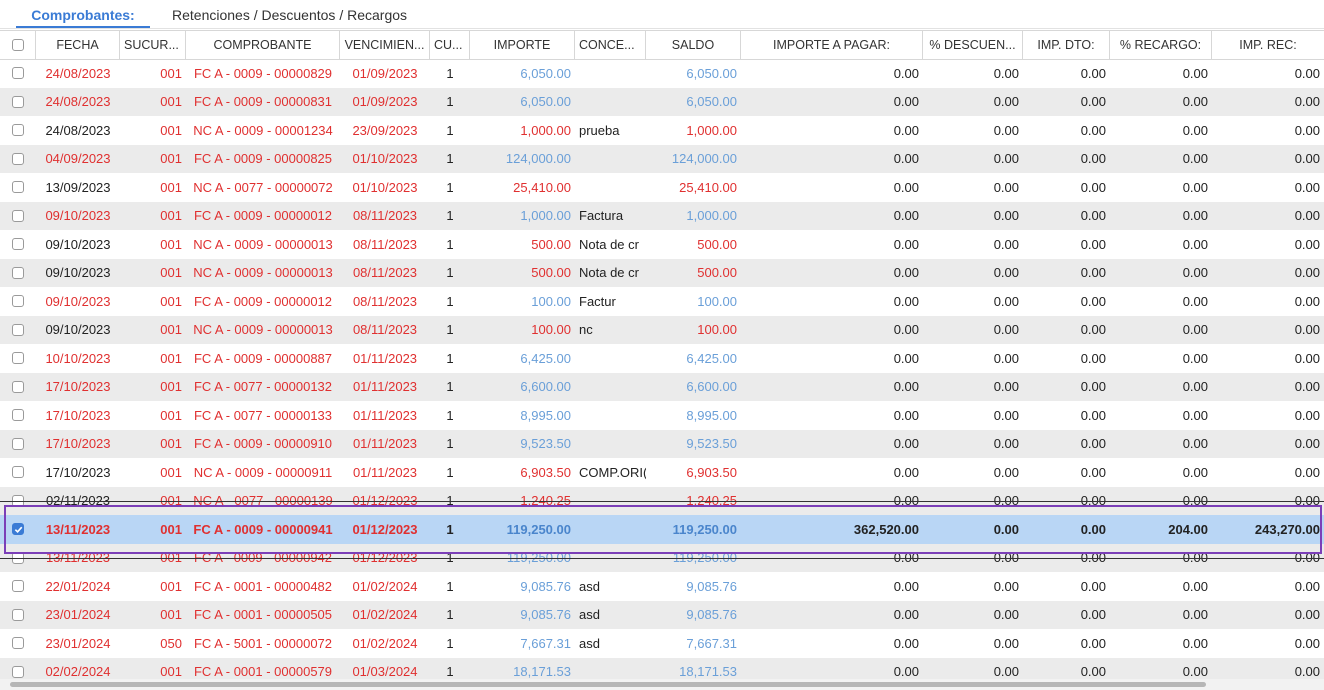 This screenshot has width=1324, height=690. I want to click on cell-comprobante: NC A - 0009 - 00001234, so click(263, 130).